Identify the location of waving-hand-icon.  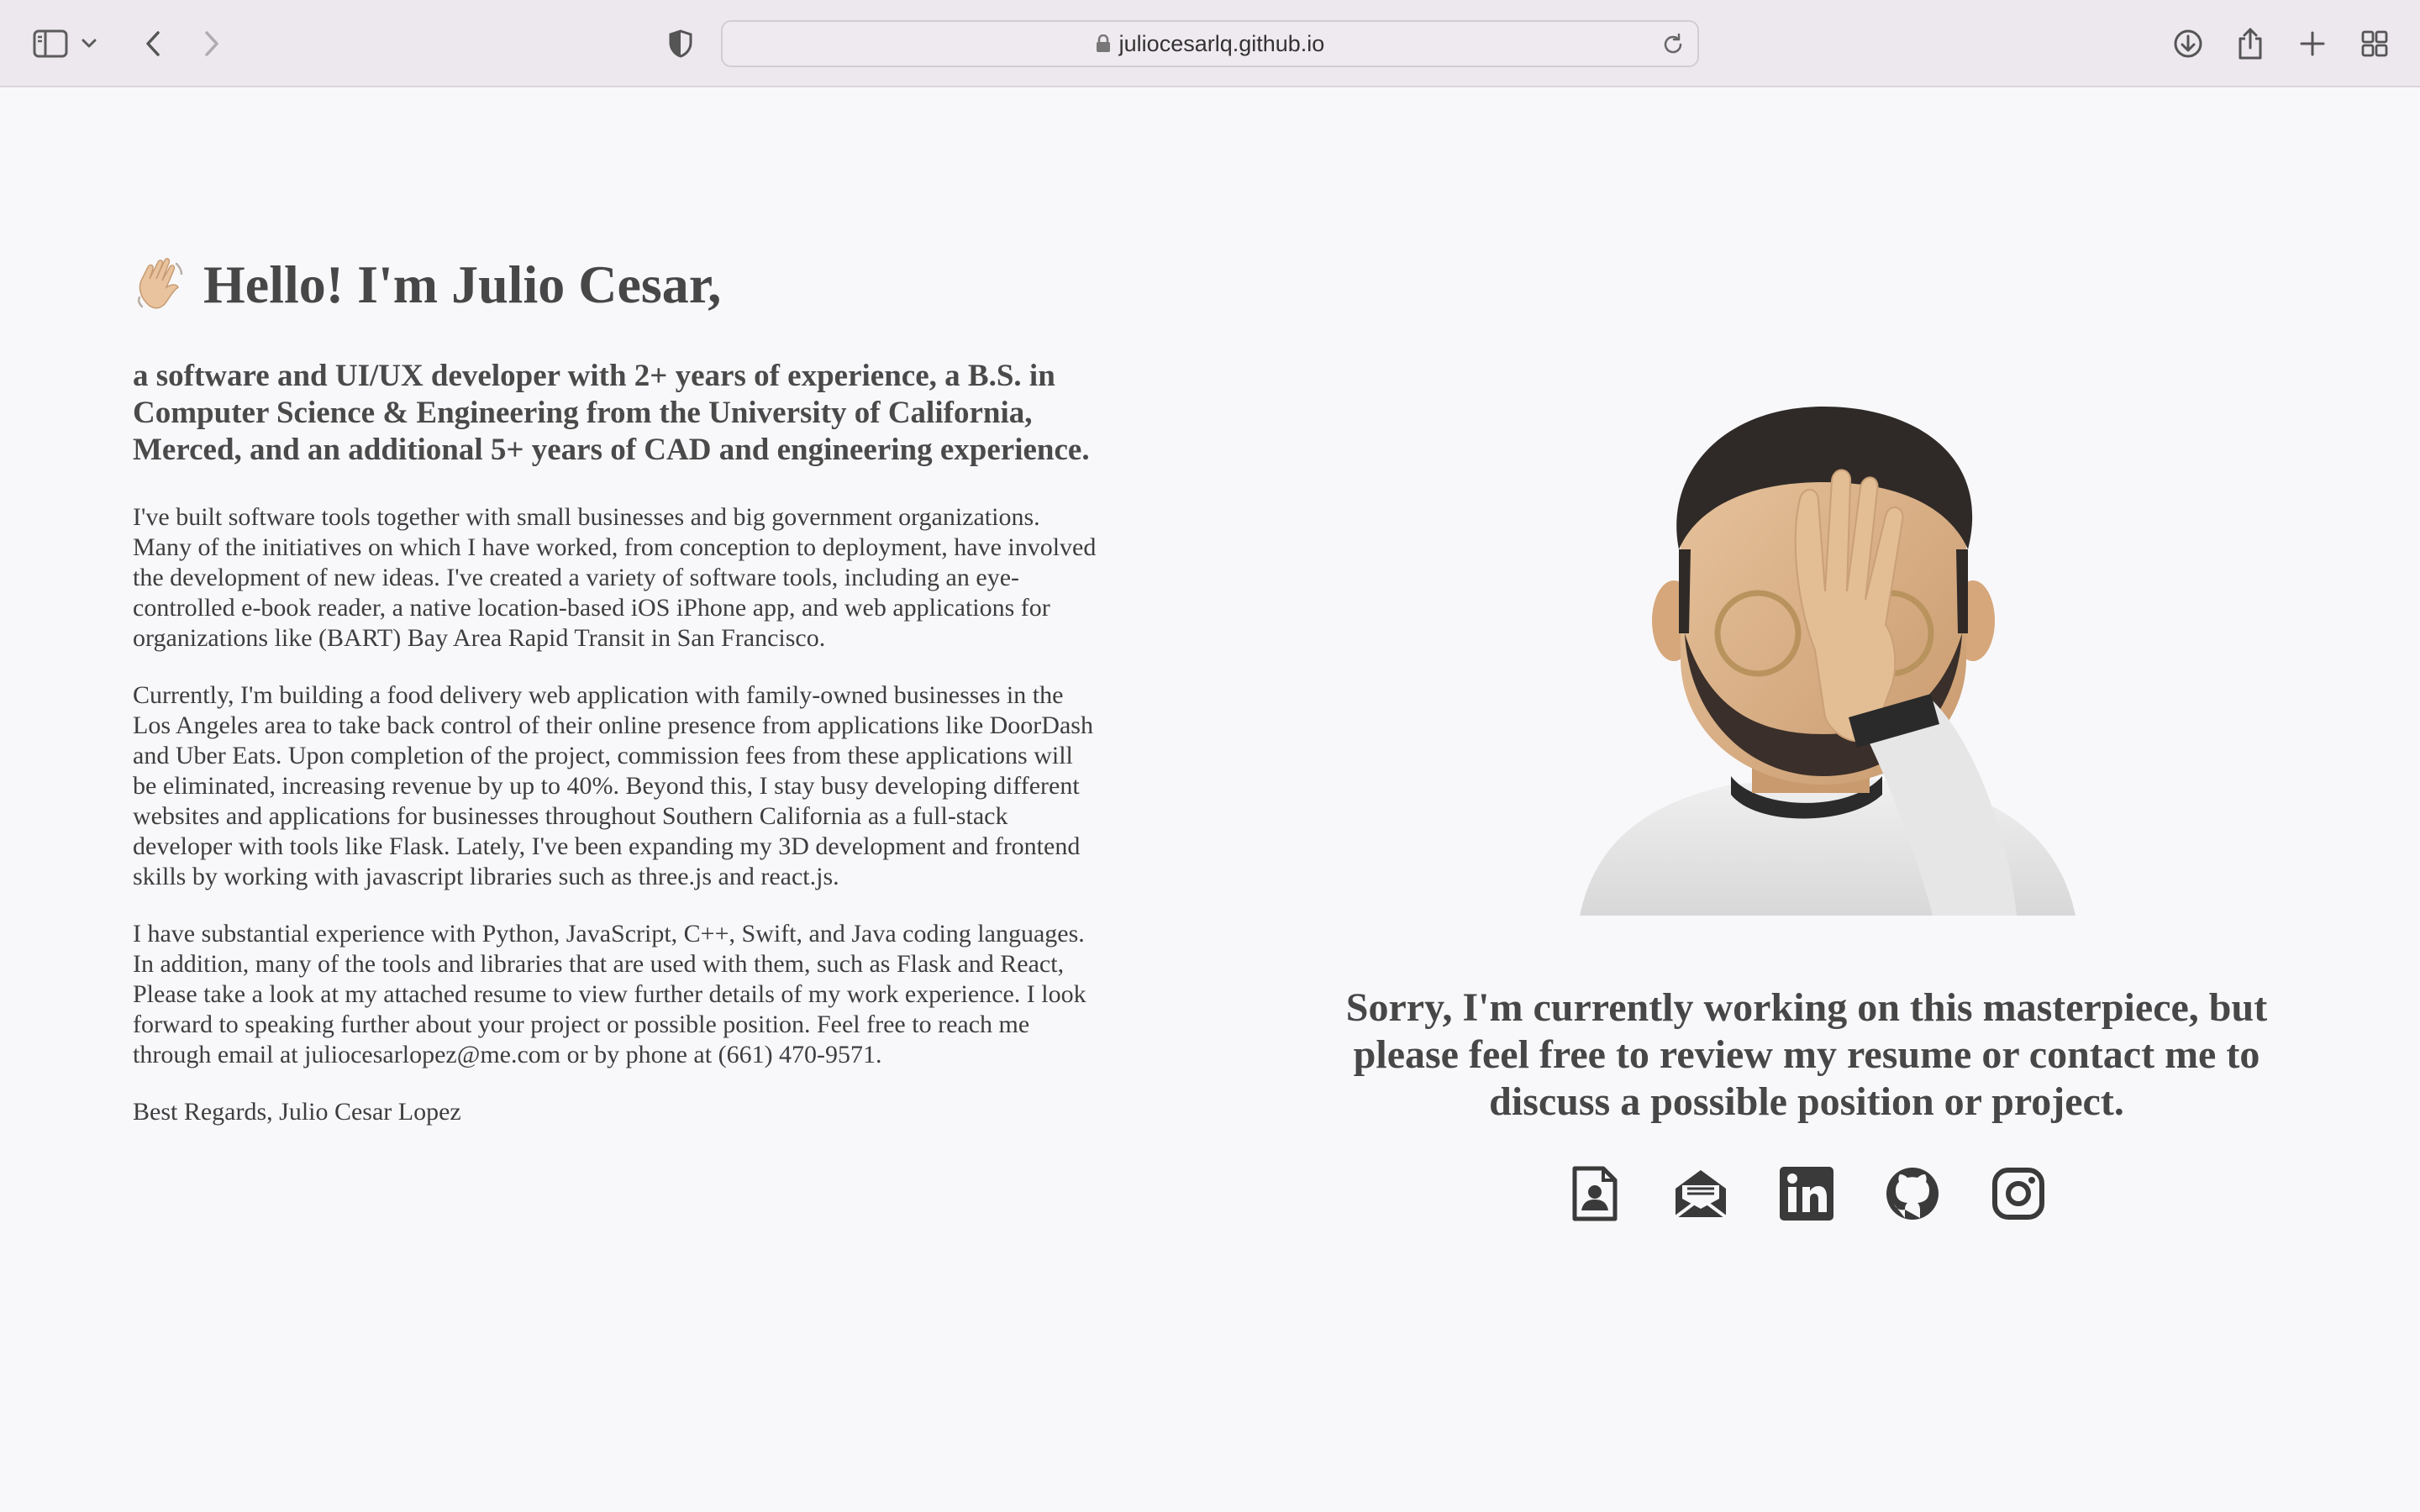
(162, 284).